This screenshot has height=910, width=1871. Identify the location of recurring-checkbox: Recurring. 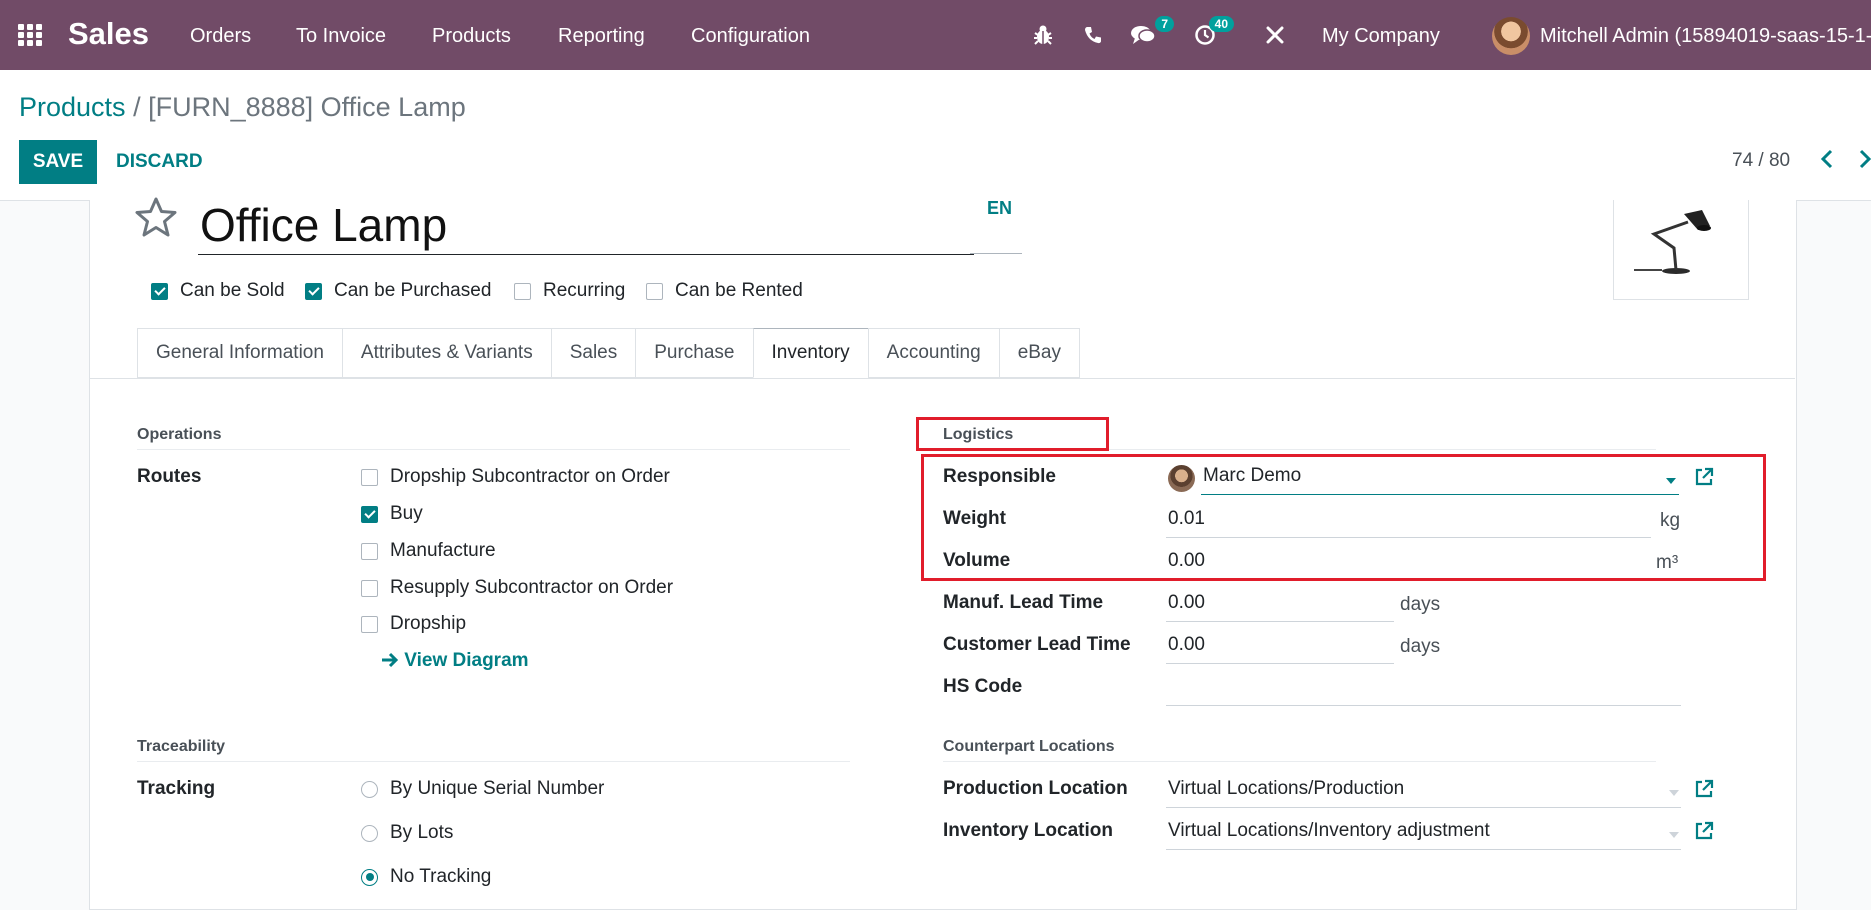
(569, 291).